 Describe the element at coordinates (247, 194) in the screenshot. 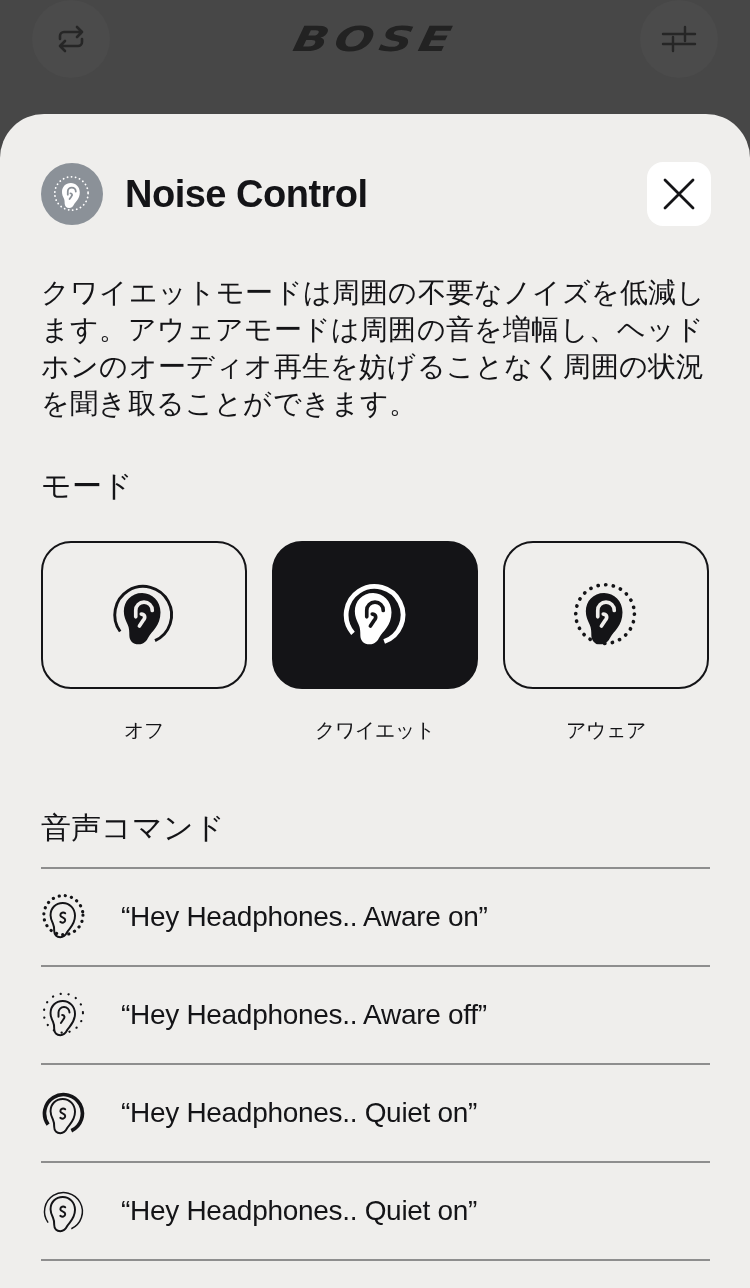

I see `sheet-title: Noise Control` at that location.